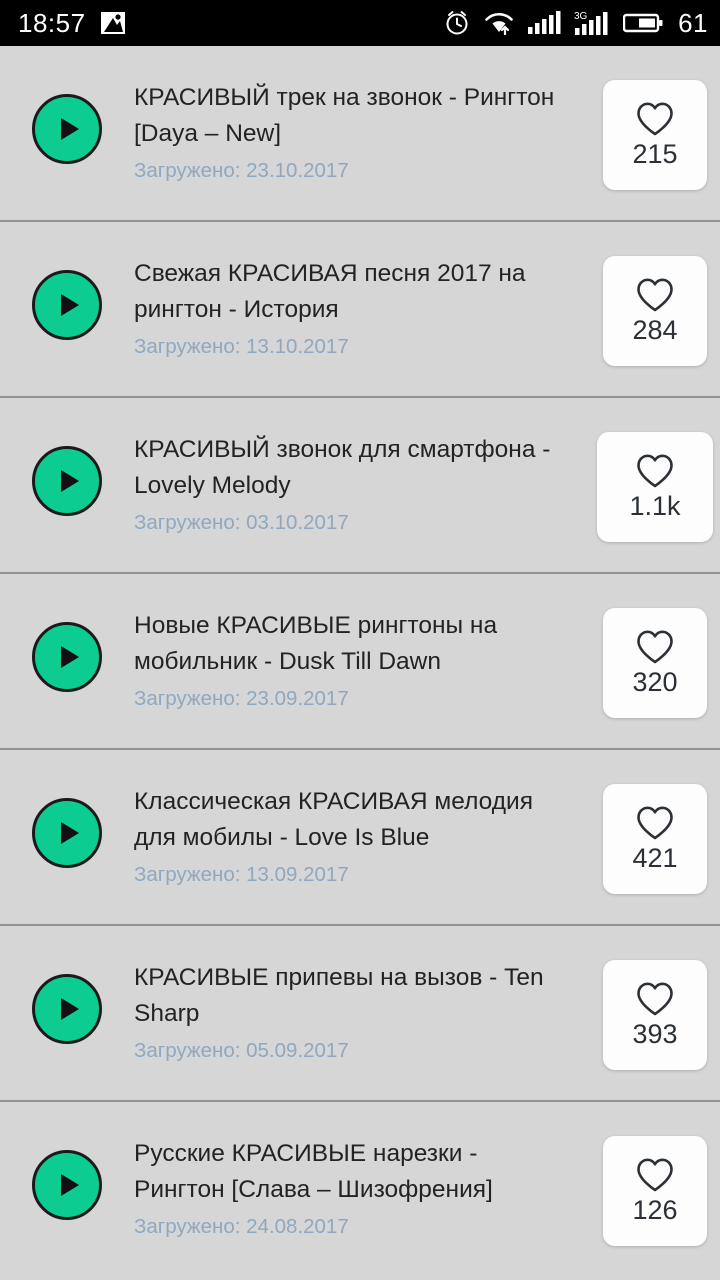 The image size is (720, 1280). I want to click on item-upload-date: Загружено: 03.10.2017, so click(241, 522).